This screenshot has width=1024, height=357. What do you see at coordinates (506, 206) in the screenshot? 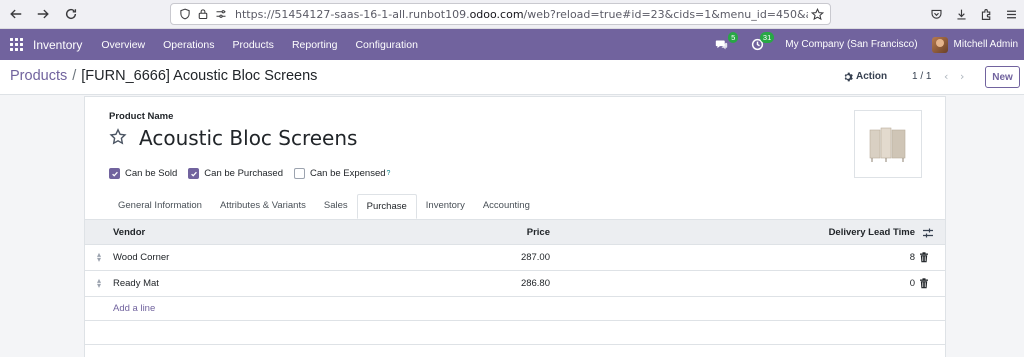
I see `tab-accounting: Accounting` at bounding box center [506, 206].